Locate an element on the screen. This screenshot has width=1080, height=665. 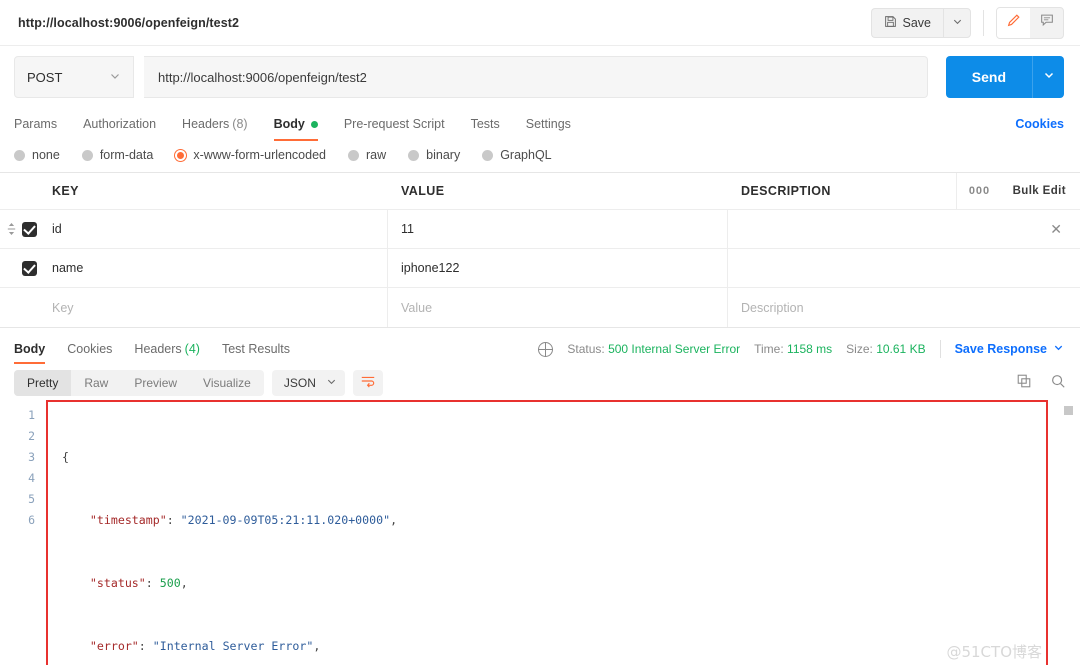
table-row: id 11 ✕ is located at coordinates (540, 229).